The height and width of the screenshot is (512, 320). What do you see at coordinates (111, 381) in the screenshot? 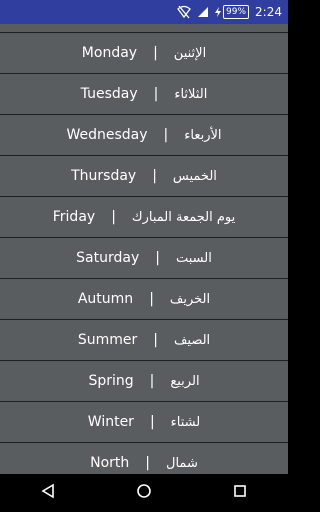
I see `english-word: Spring` at bounding box center [111, 381].